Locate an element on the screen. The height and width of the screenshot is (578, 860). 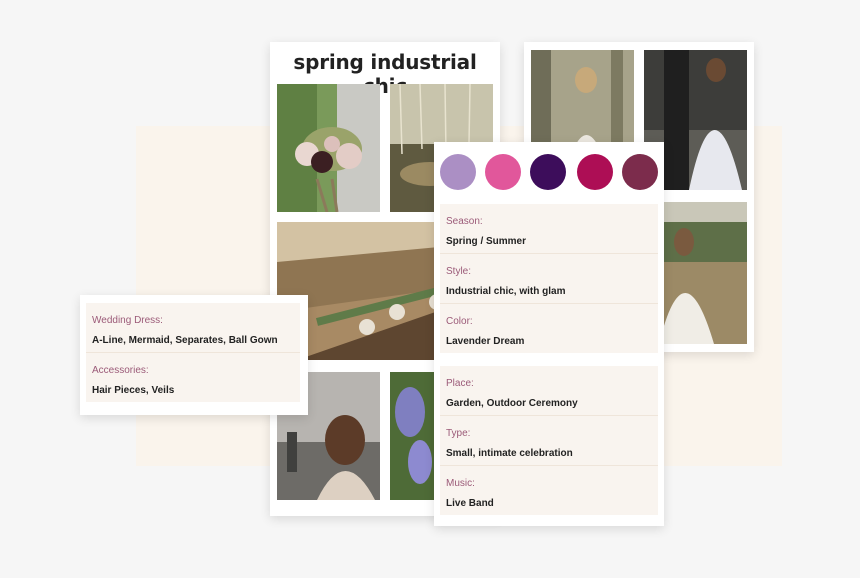
place-value: Garden, Outdoor Ceremony is located at coordinates (512, 403).